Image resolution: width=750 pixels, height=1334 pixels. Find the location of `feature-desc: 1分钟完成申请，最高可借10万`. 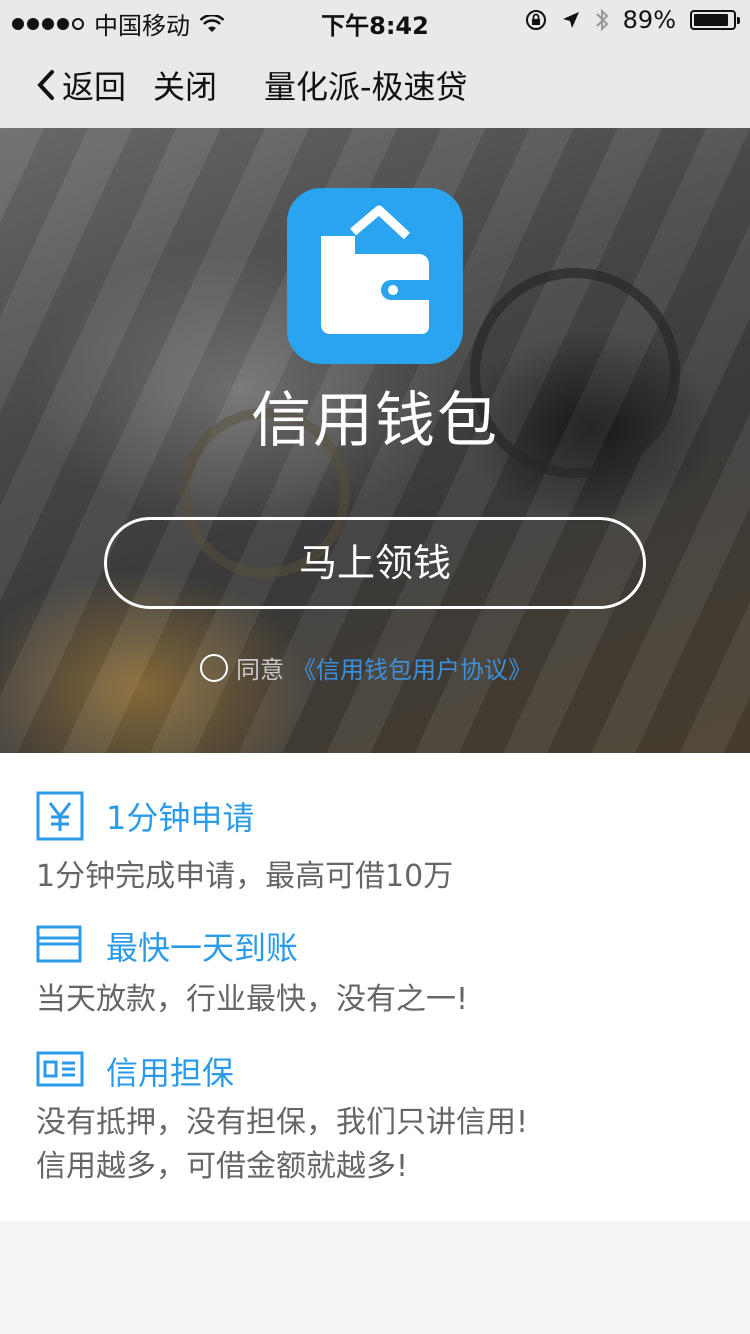

feature-desc: 1分钟完成申请，最高可借10万 is located at coordinates (245, 876).